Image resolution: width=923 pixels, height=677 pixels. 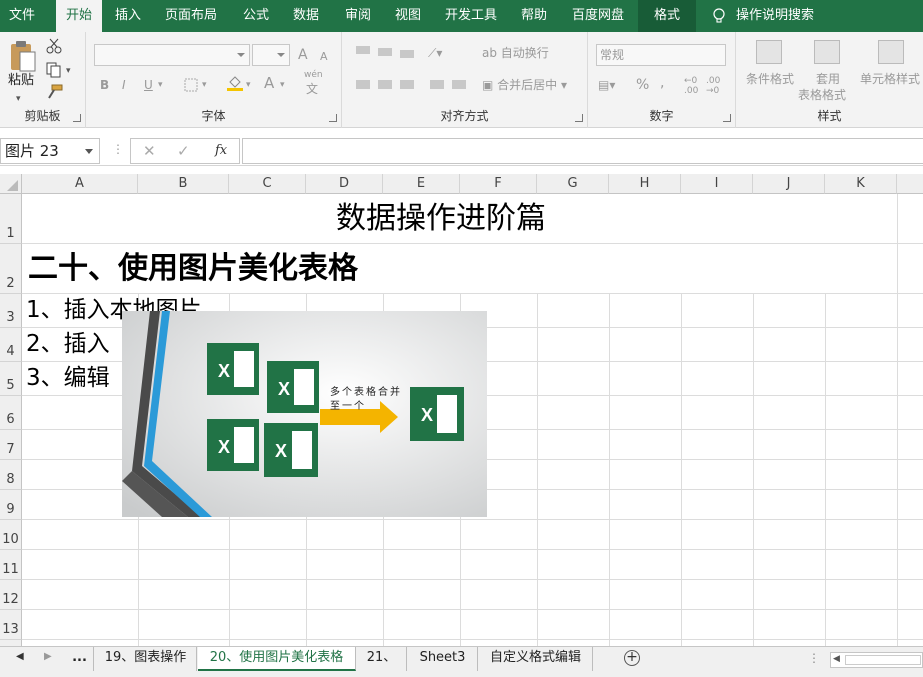 I want to click on align-top-icon, so click(x=363, y=50).